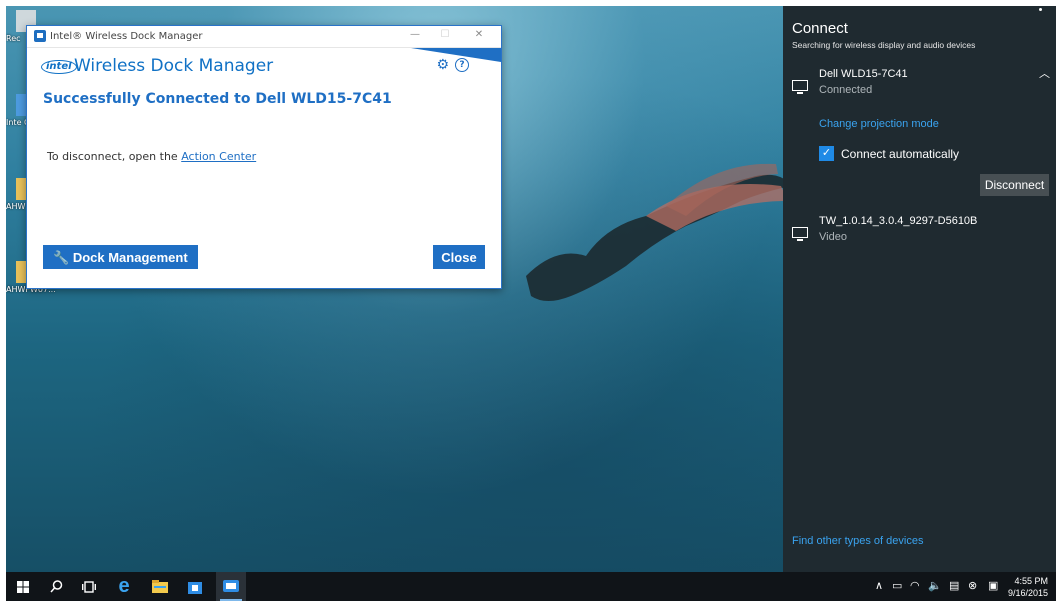  What do you see at coordinates (531, 586) in the screenshot?
I see `taskbar: e ∧ ▭ ◠ 🔈 ▤ ⊗ ▣ 4:55 PM 9/16/2015` at bounding box center [531, 586].